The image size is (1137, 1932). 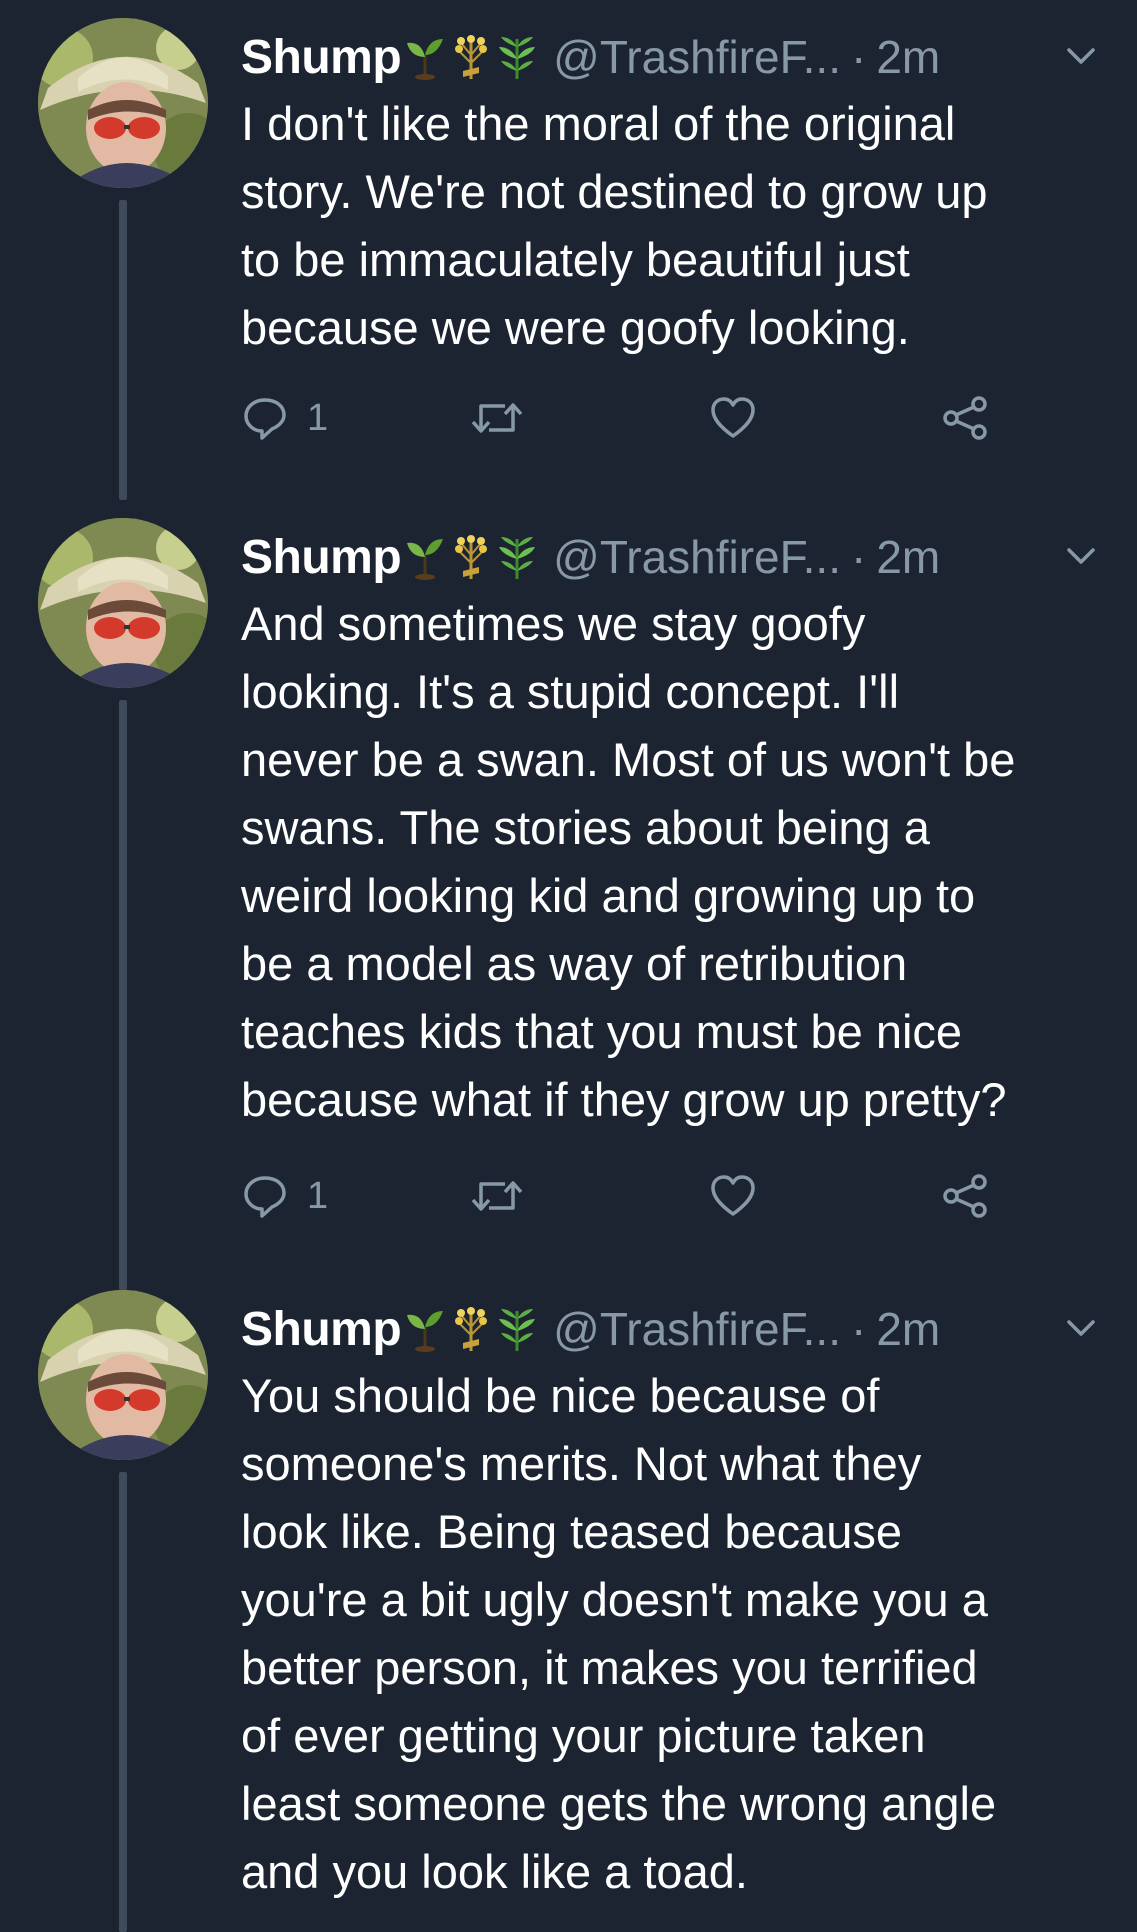 What do you see at coordinates (619, 1803) in the screenshot?
I see `tweet-text-line: least someone gets the wrong angle` at bounding box center [619, 1803].